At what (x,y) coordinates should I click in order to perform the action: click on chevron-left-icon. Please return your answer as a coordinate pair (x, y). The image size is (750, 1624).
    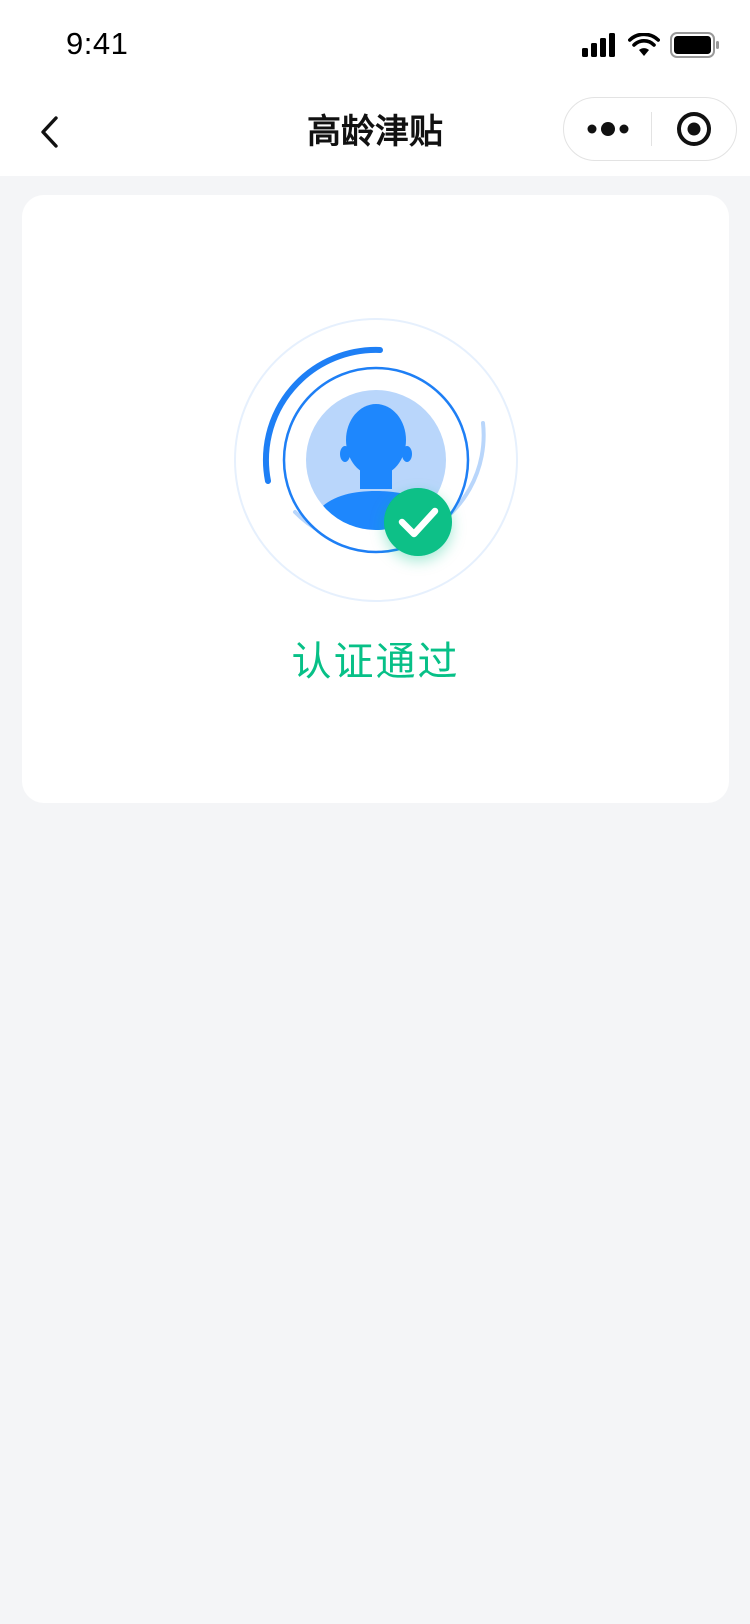
    Looking at the image, I should click on (49, 132).